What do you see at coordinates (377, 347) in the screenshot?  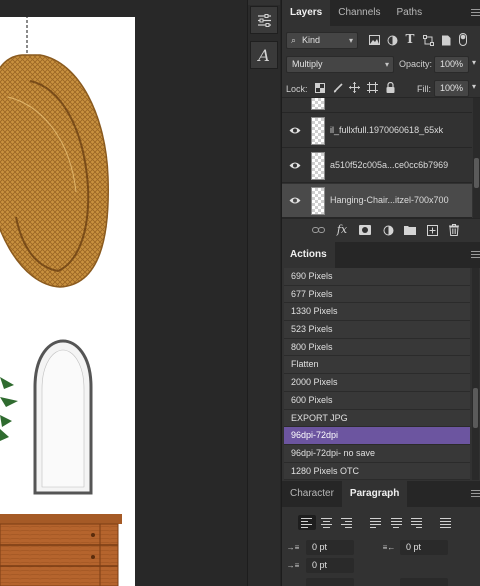 I see `action-item: 800 Pixels` at bounding box center [377, 347].